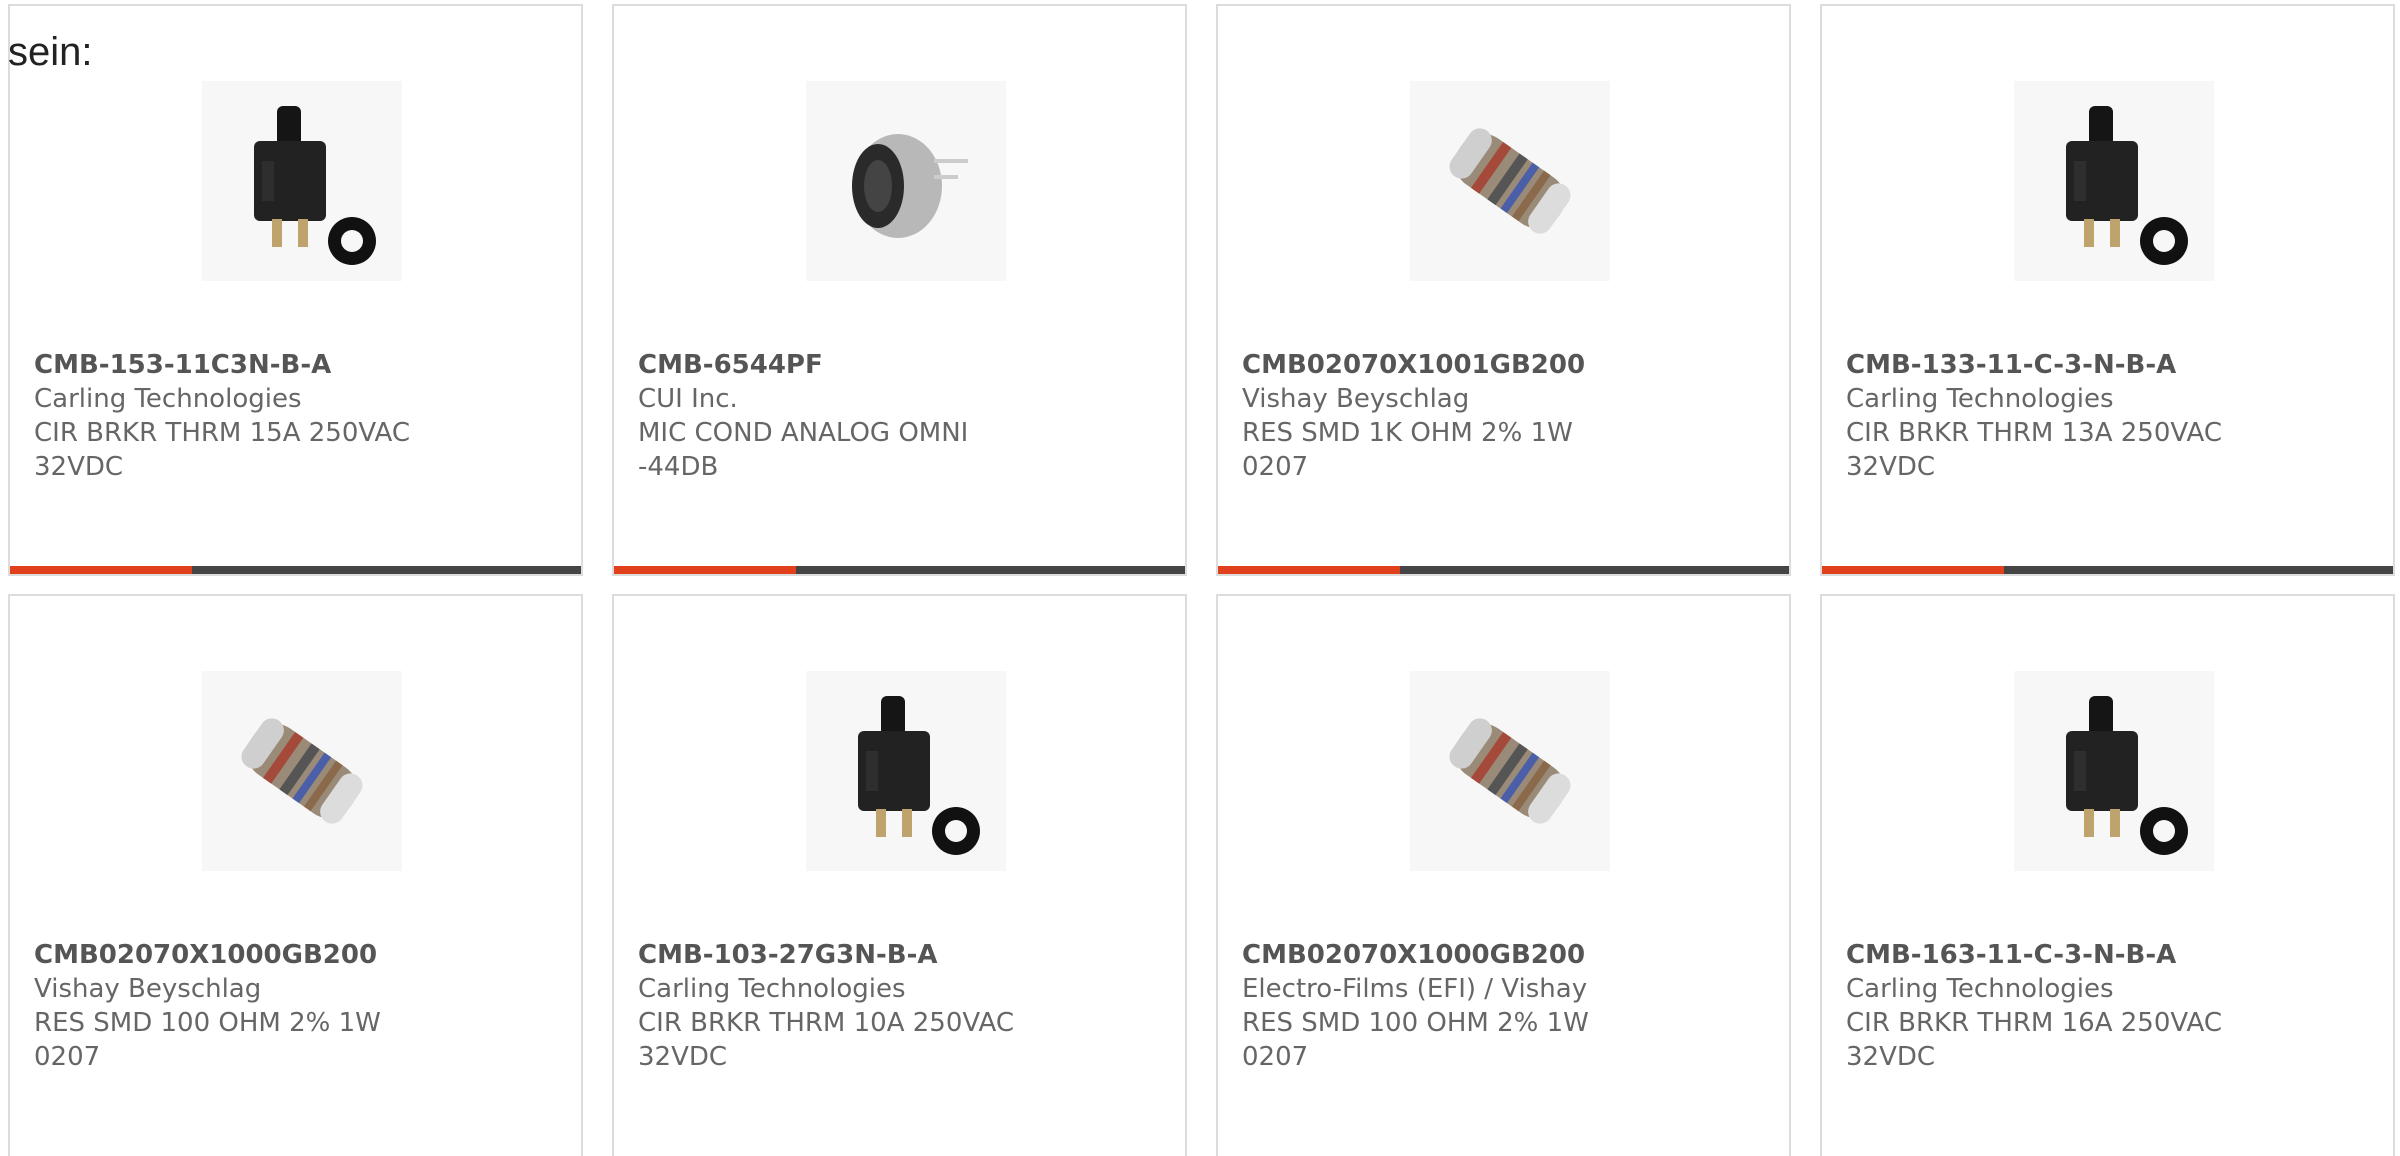 This screenshot has height=1156, width=2400. I want to click on description: CIR BRKR THRM 10A 250VAC 32VDC, so click(826, 1040).